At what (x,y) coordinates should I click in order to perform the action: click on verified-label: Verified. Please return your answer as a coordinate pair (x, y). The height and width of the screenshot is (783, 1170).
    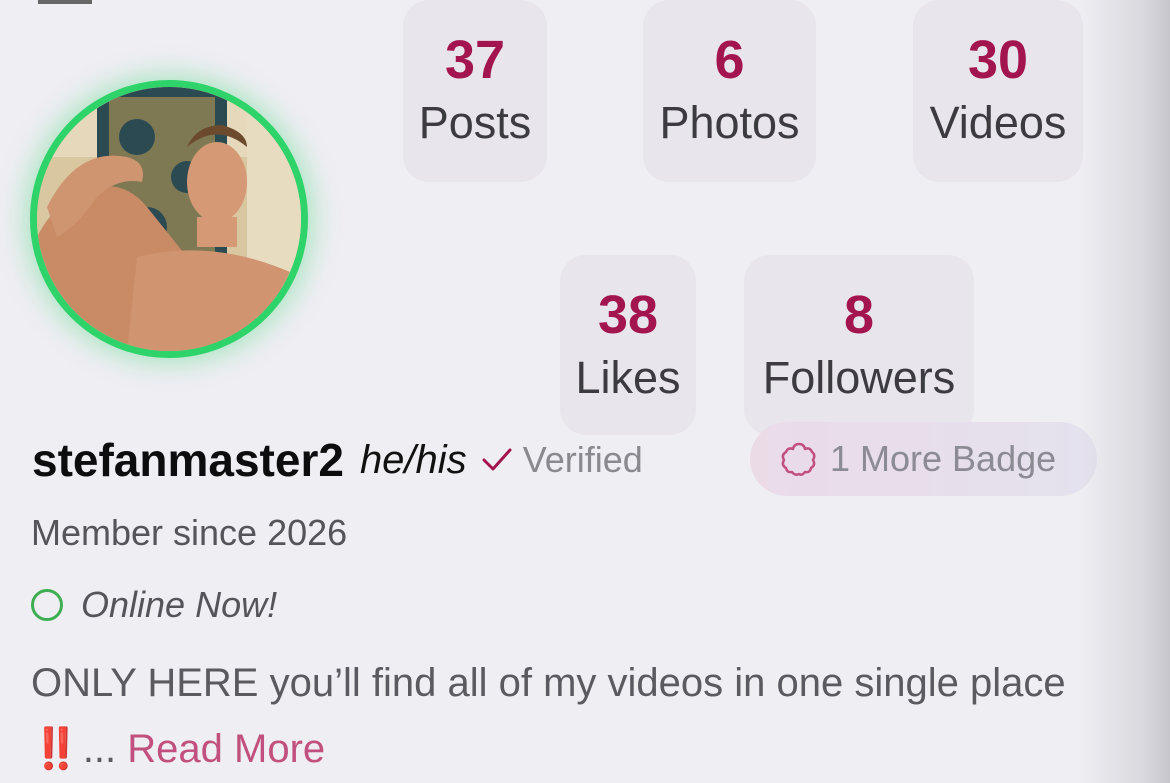
    Looking at the image, I should click on (582, 459).